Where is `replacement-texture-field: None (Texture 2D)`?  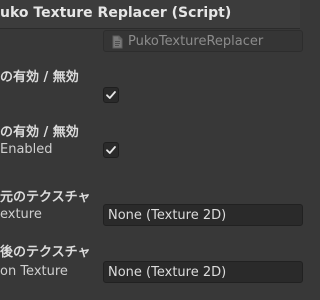 replacement-texture-field: None (Texture 2D) is located at coordinates (203, 272).